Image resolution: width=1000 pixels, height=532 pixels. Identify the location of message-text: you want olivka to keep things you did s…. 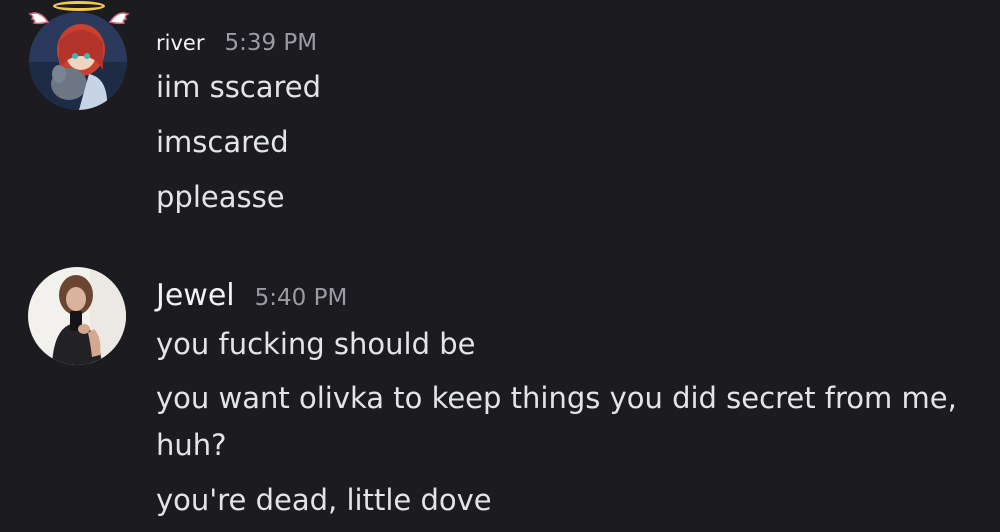
(556, 398).